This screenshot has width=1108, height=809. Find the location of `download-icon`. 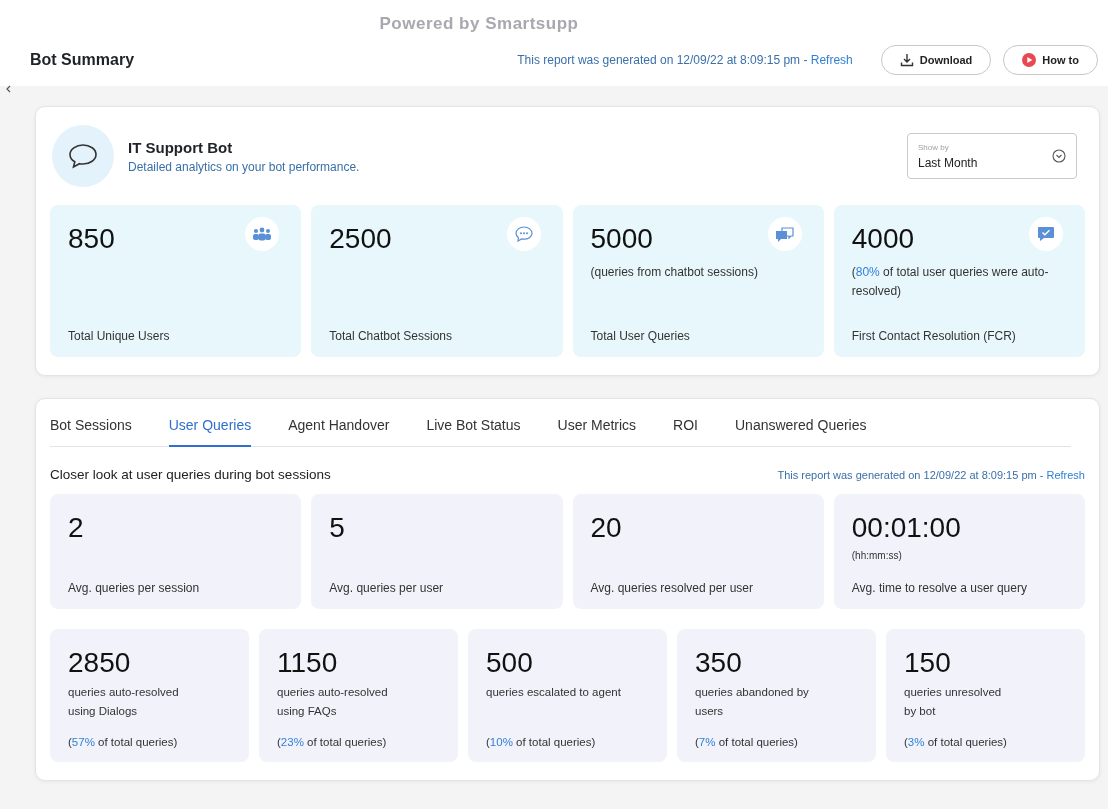

download-icon is located at coordinates (906, 60).